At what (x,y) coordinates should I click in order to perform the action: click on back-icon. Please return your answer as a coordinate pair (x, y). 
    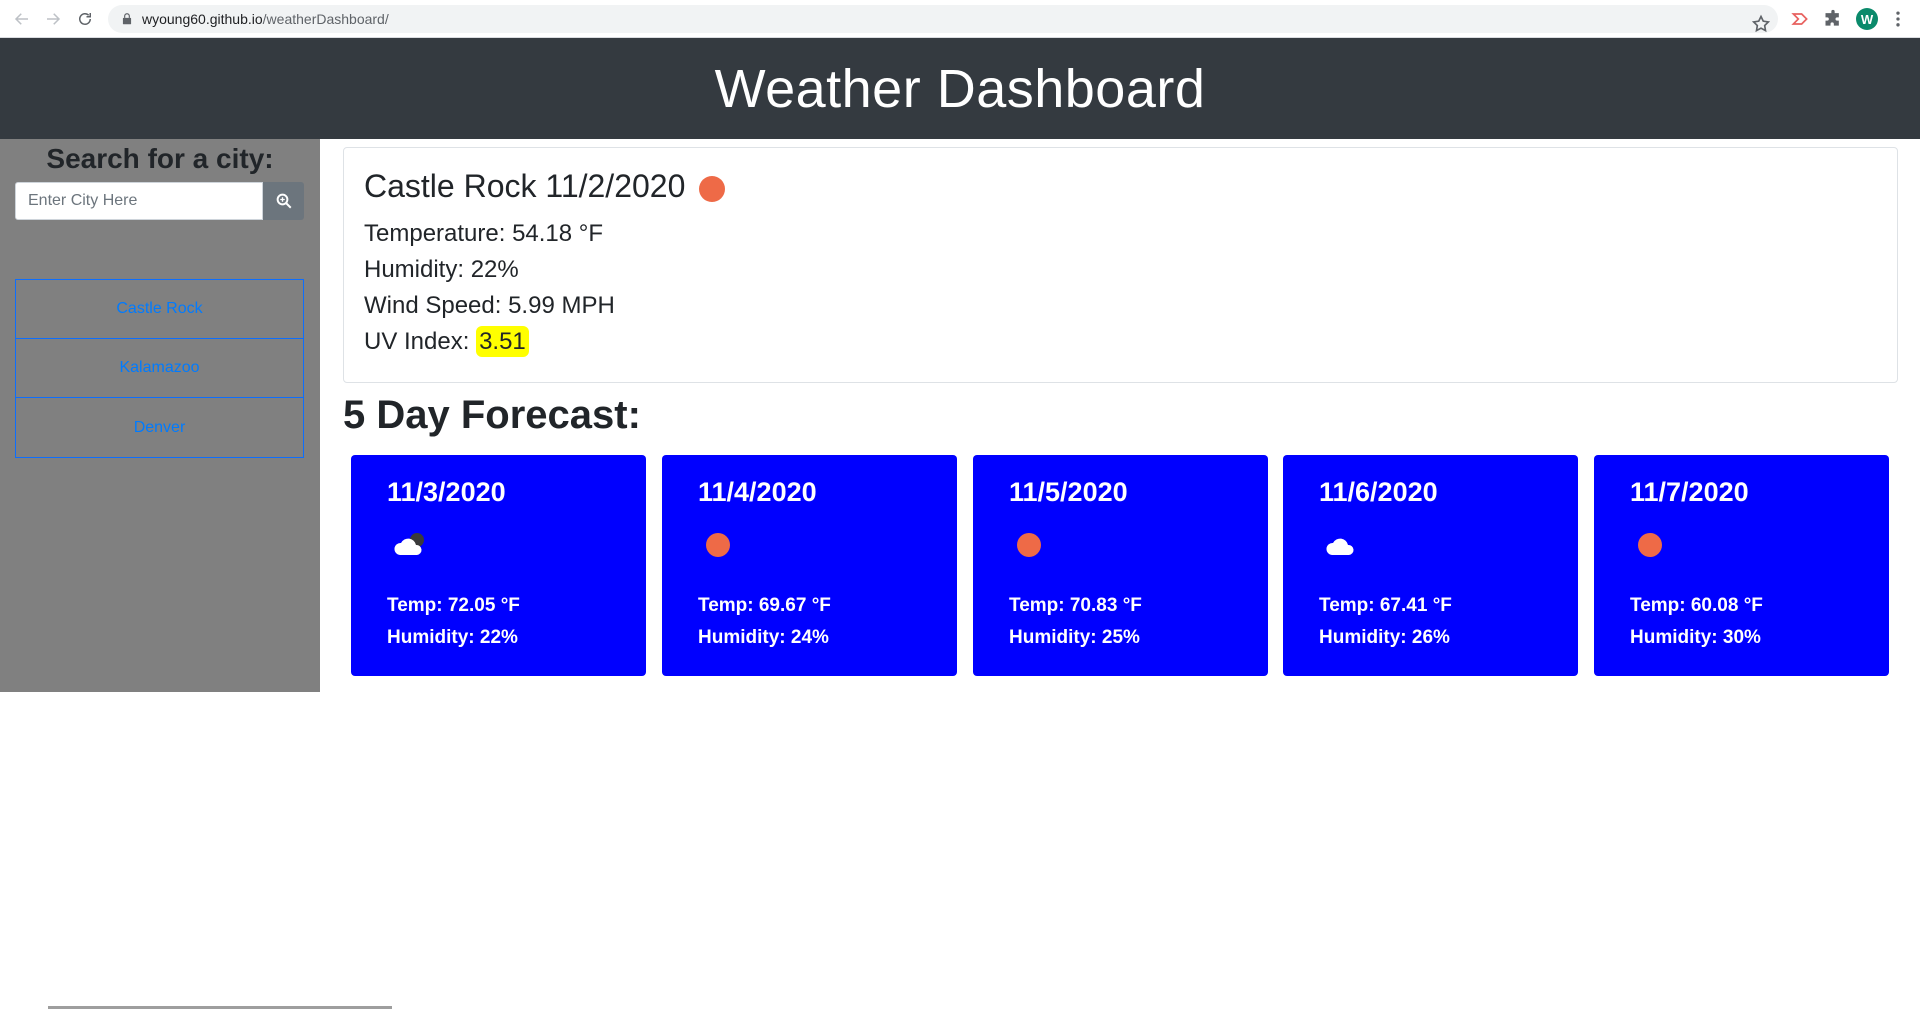
    Looking at the image, I should click on (22, 19).